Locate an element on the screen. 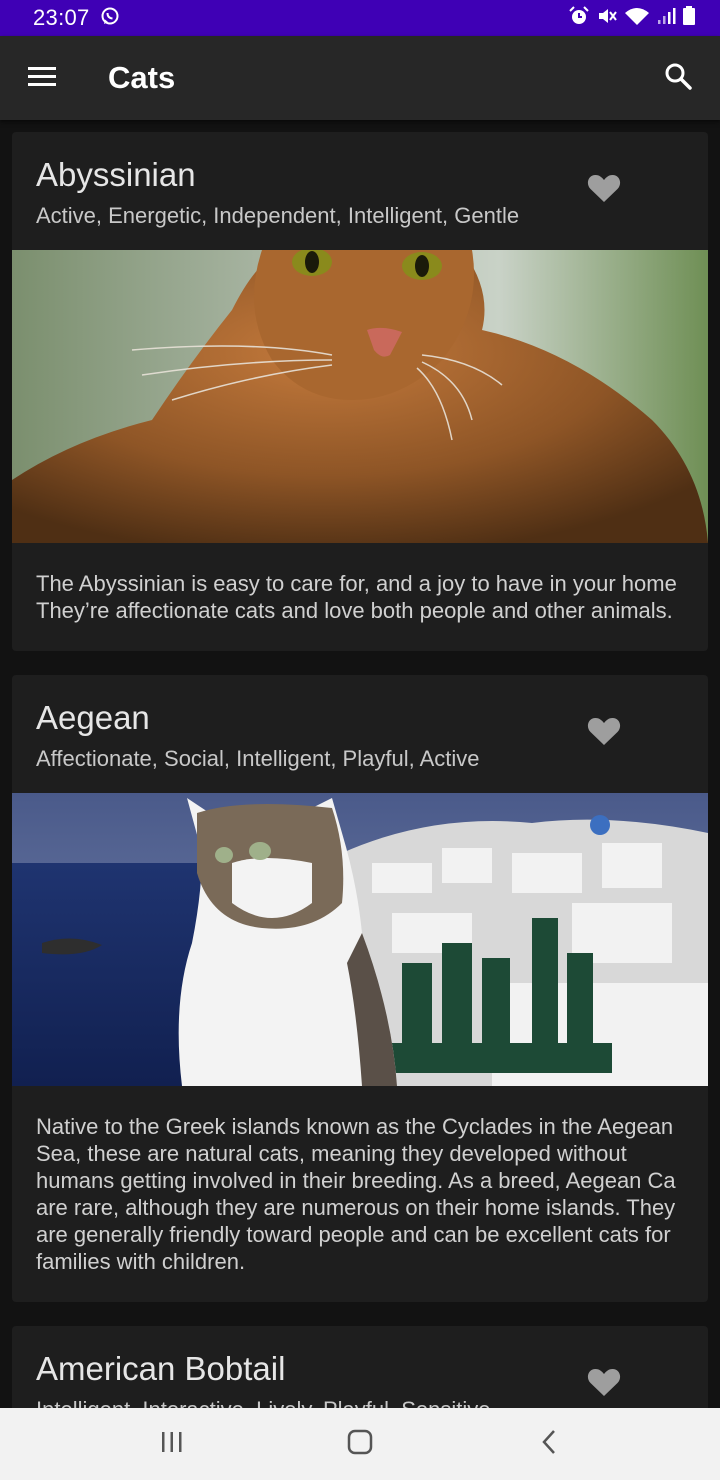  status-bar: 23:07 is located at coordinates (360, 18).